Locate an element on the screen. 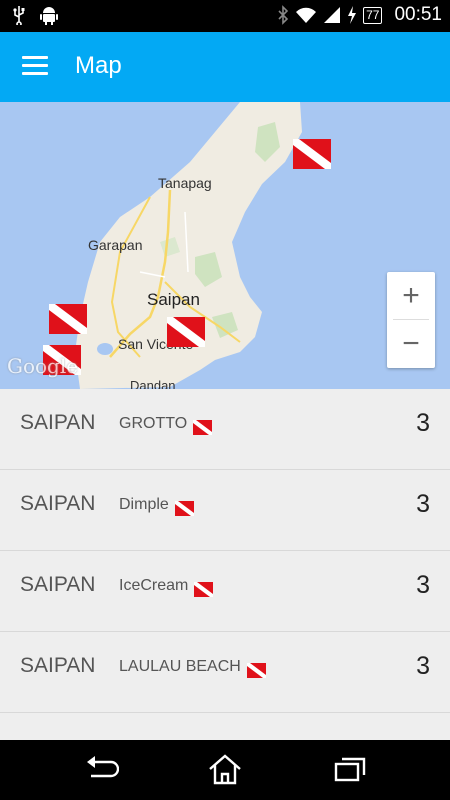 The width and height of the screenshot is (450, 800). map-label-saipan: Saipan is located at coordinates (173, 299).